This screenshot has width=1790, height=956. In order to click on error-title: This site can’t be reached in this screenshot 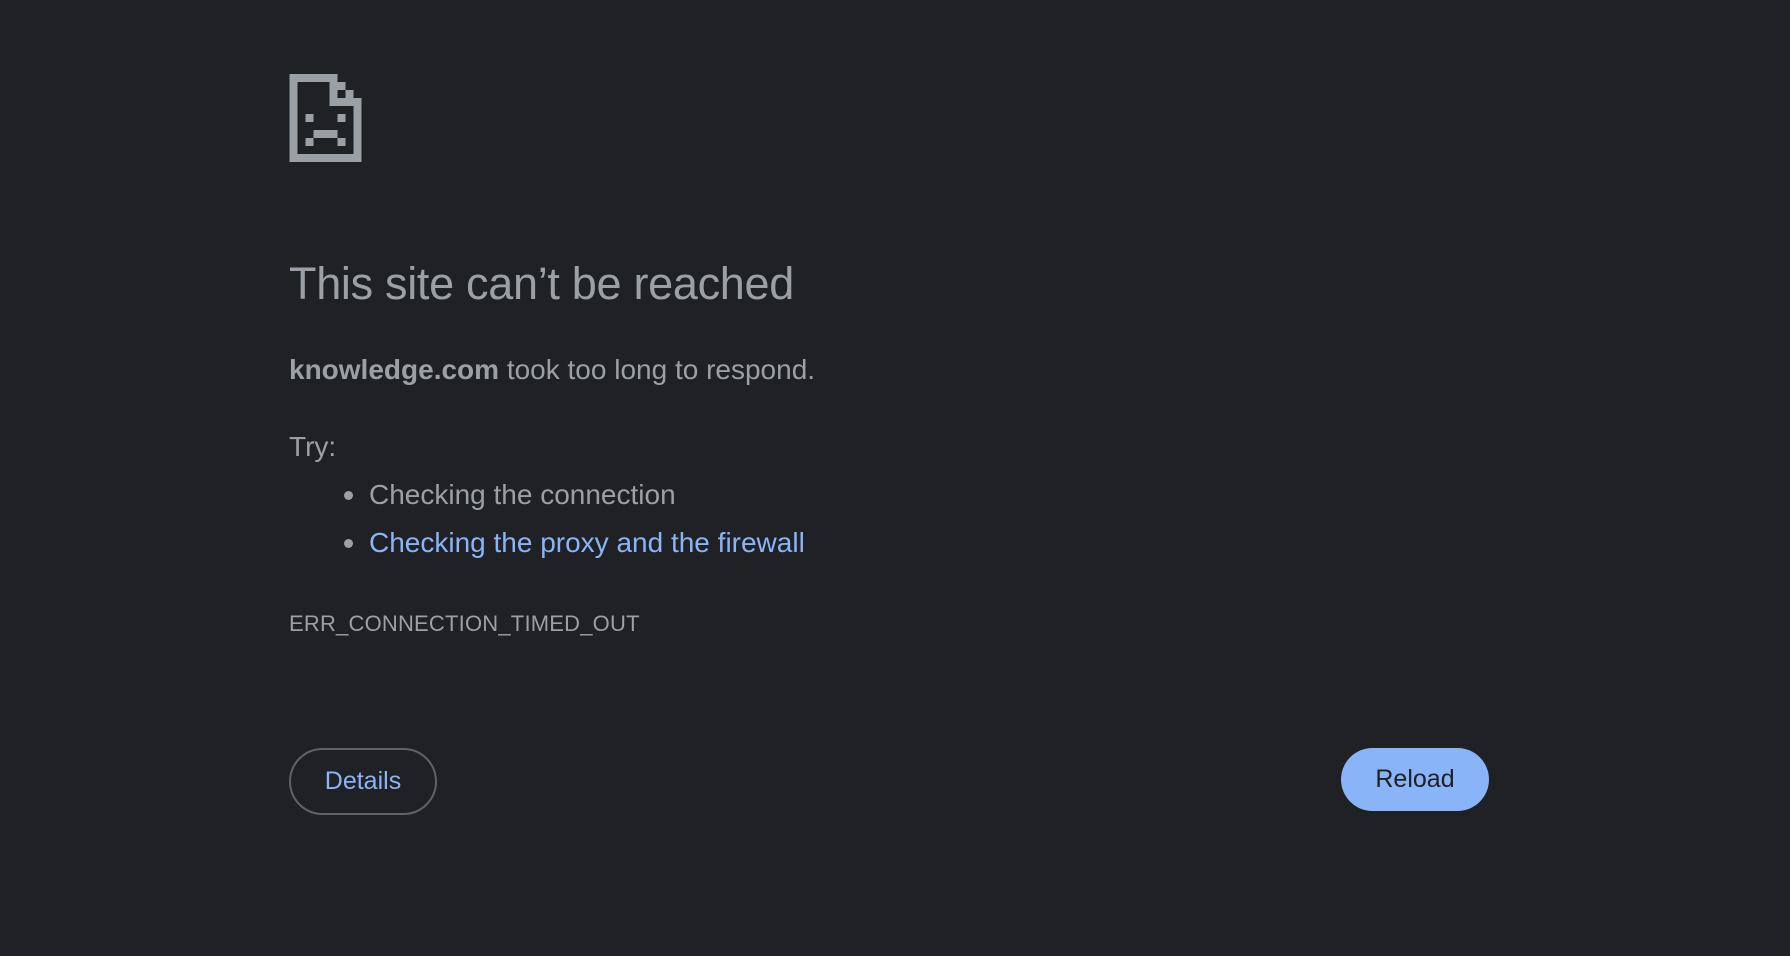, I will do `click(541, 283)`.